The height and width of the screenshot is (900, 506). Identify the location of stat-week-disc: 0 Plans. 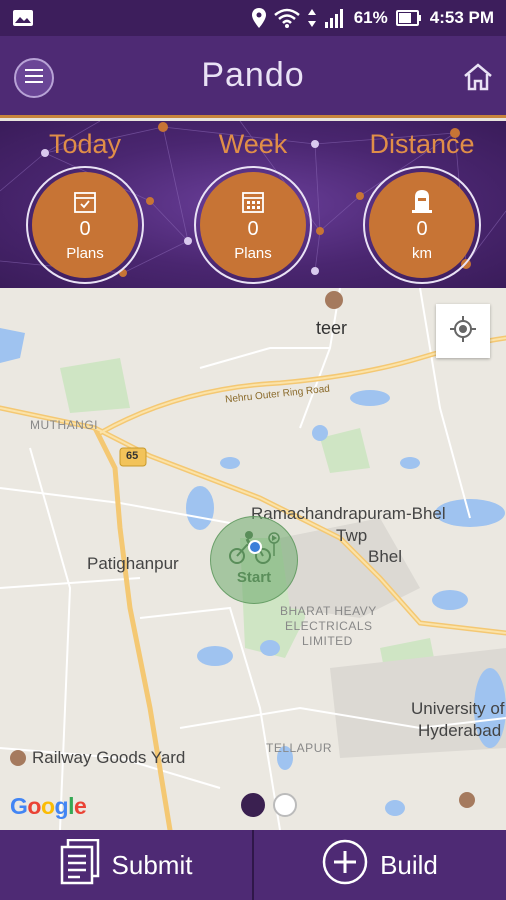
(253, 225).